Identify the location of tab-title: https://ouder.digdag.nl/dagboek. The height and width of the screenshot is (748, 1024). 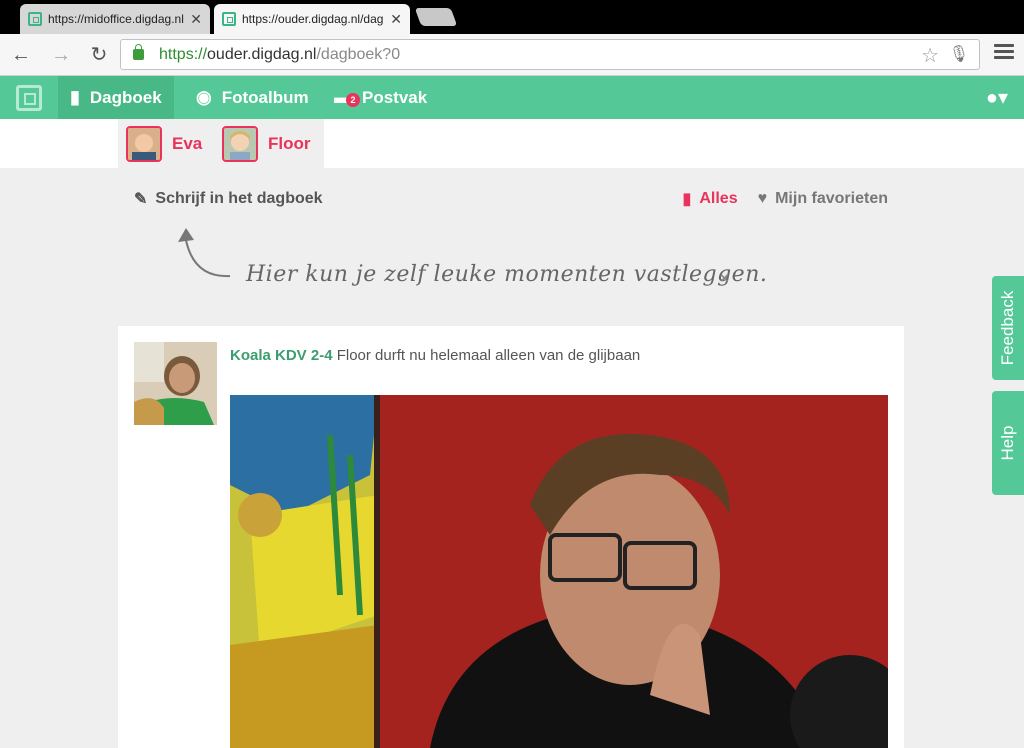
(313, 19).